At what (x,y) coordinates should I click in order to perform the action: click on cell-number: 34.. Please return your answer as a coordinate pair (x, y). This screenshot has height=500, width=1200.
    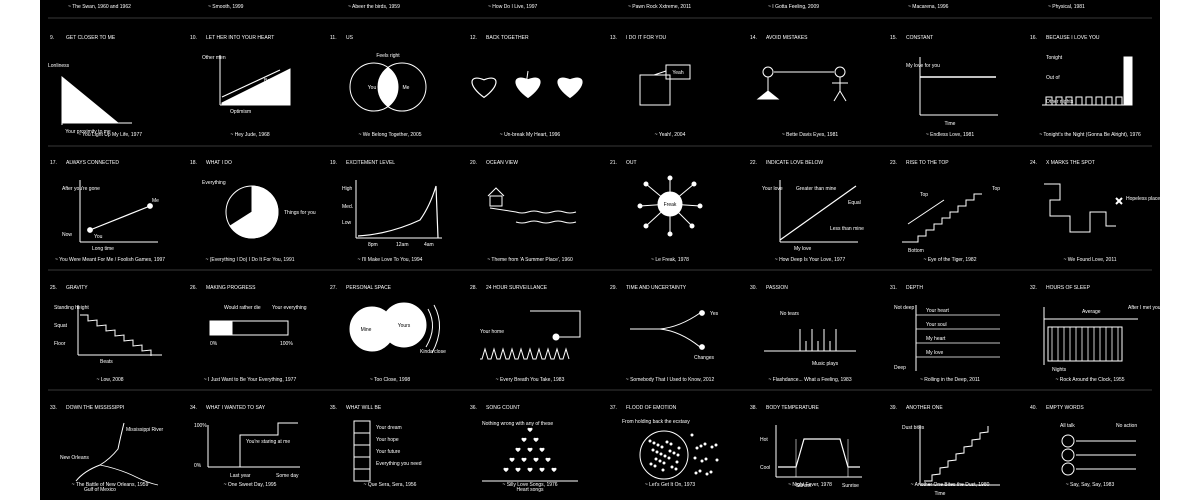
    Looking at the image, I should click on (193, 408).